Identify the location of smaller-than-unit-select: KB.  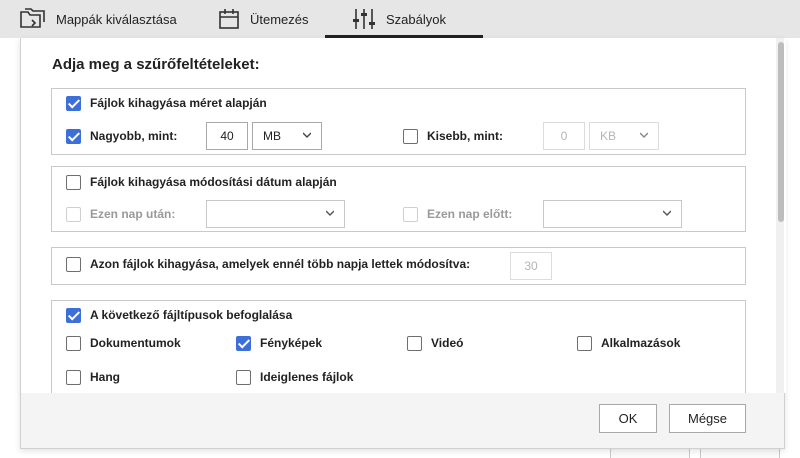
(624, 136).